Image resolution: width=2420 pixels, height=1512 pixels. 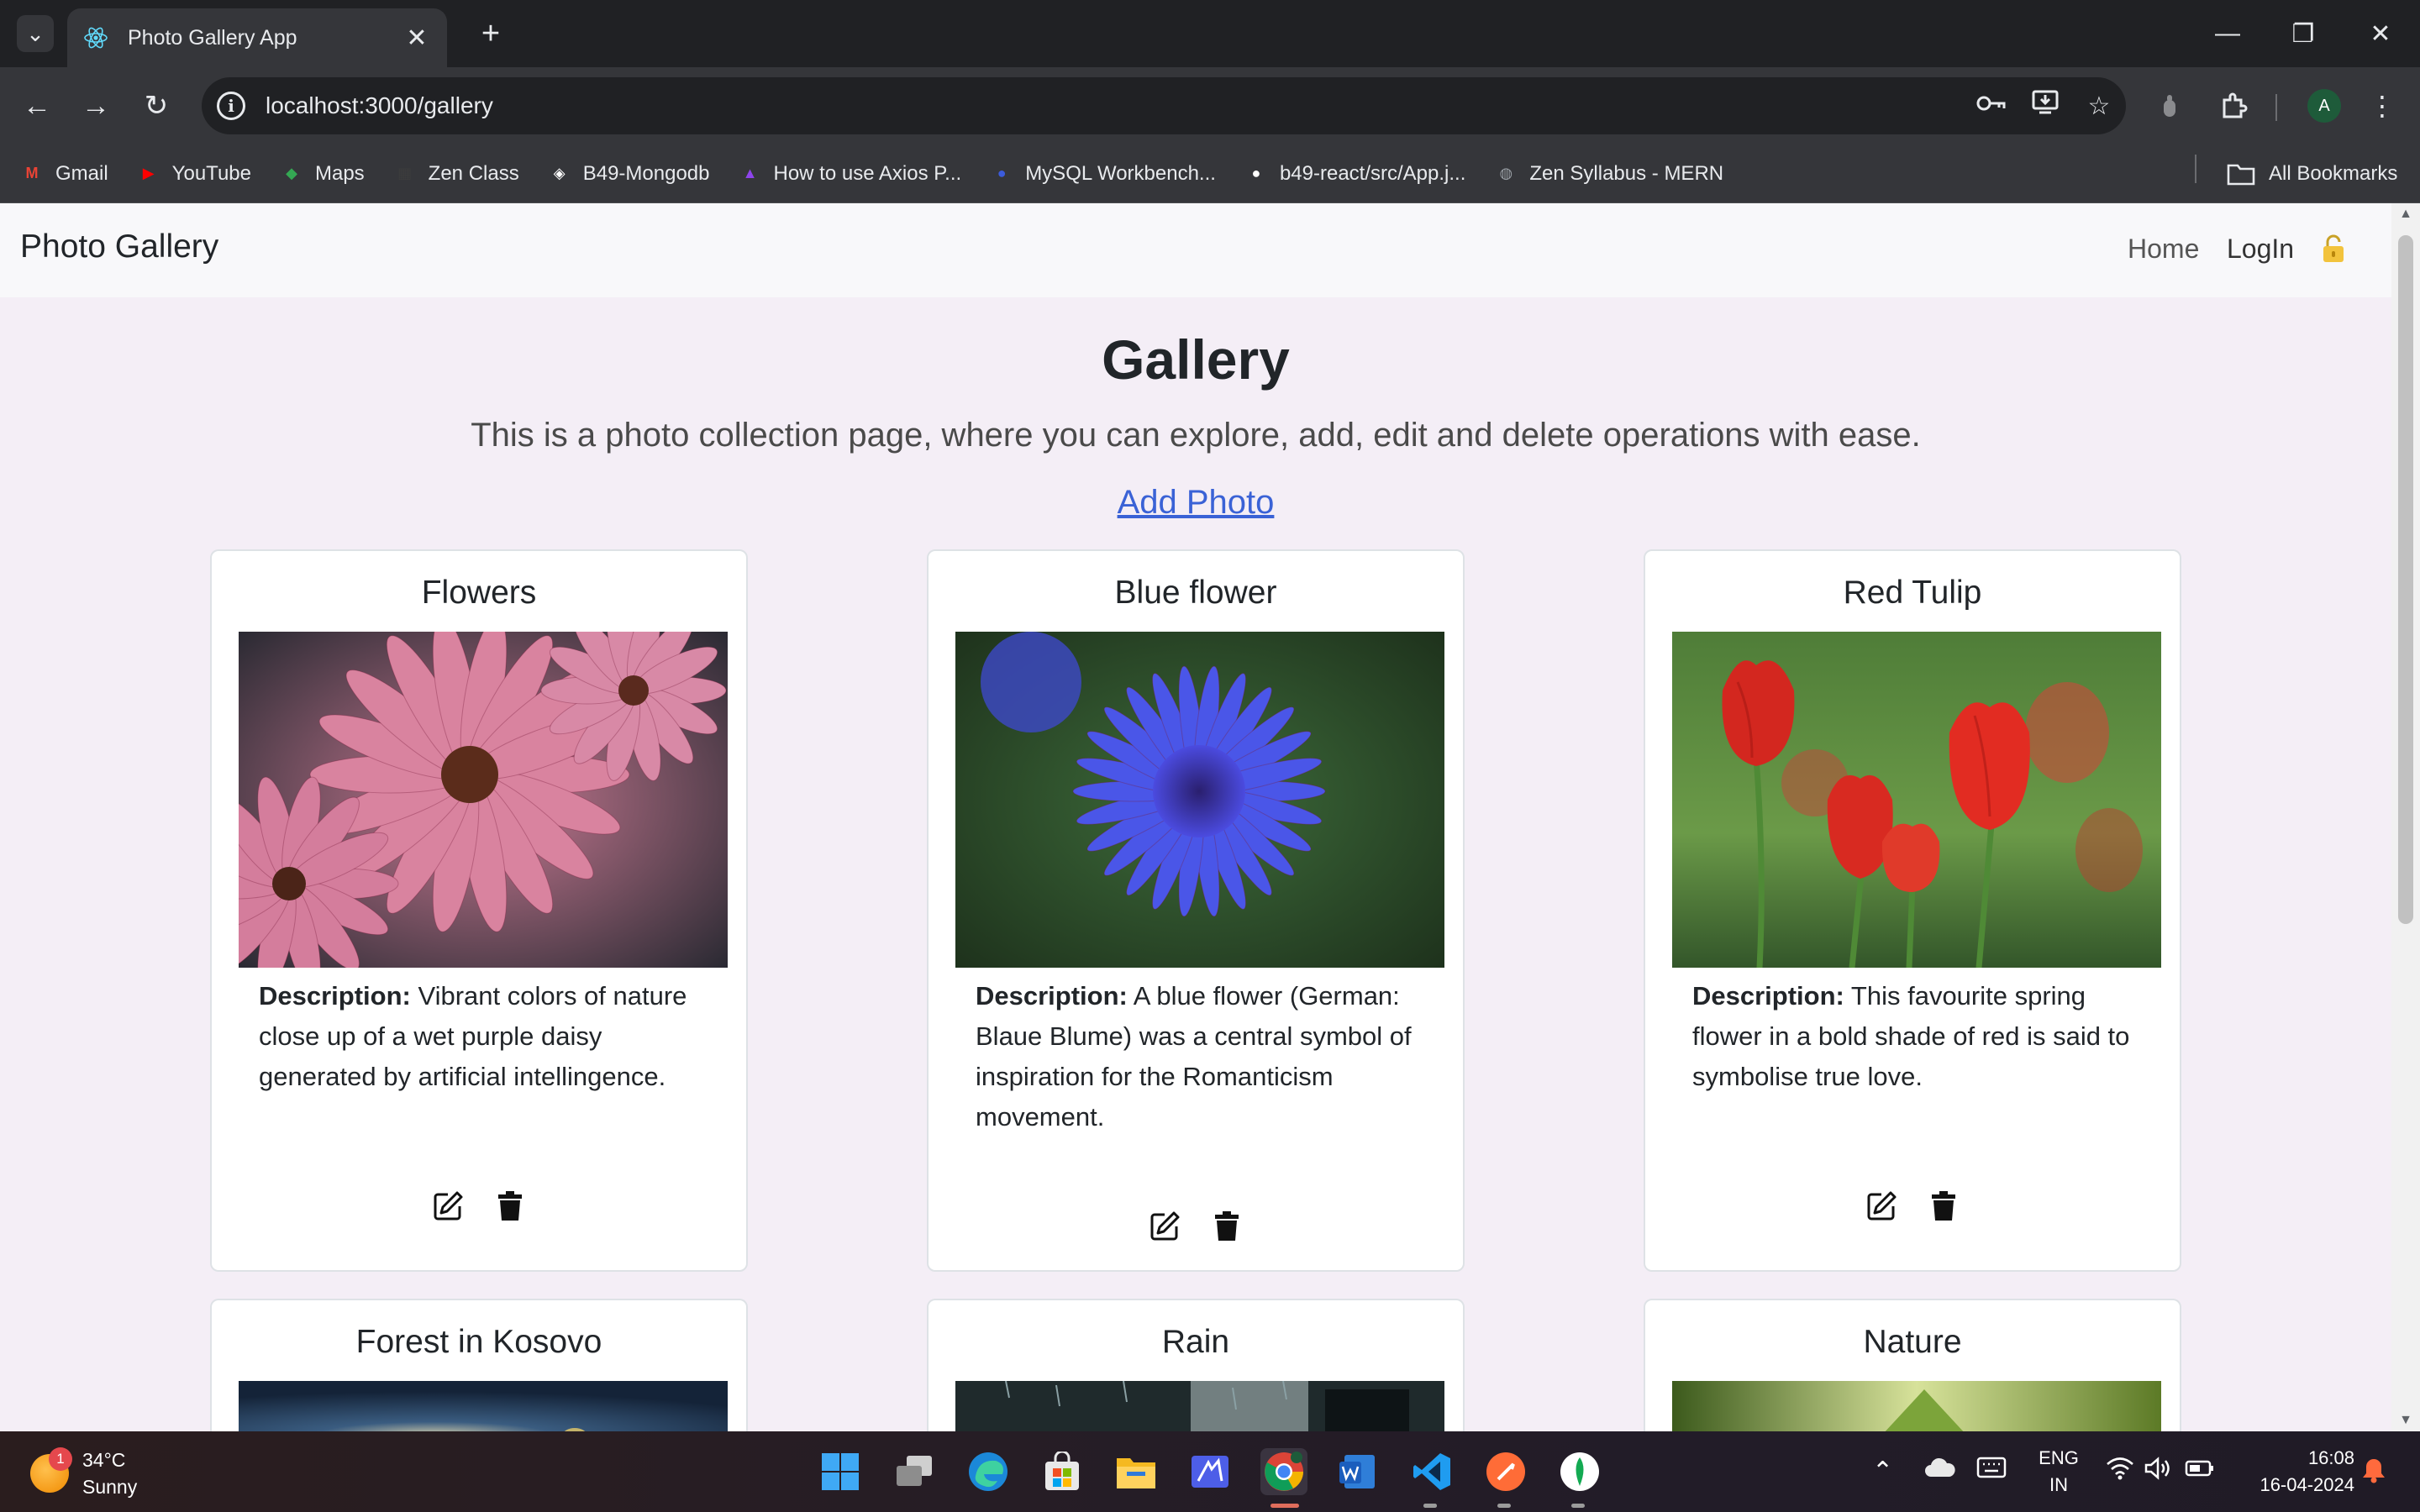 I want to click on tab-search-button: ⌄, so click(x=35, y=33).